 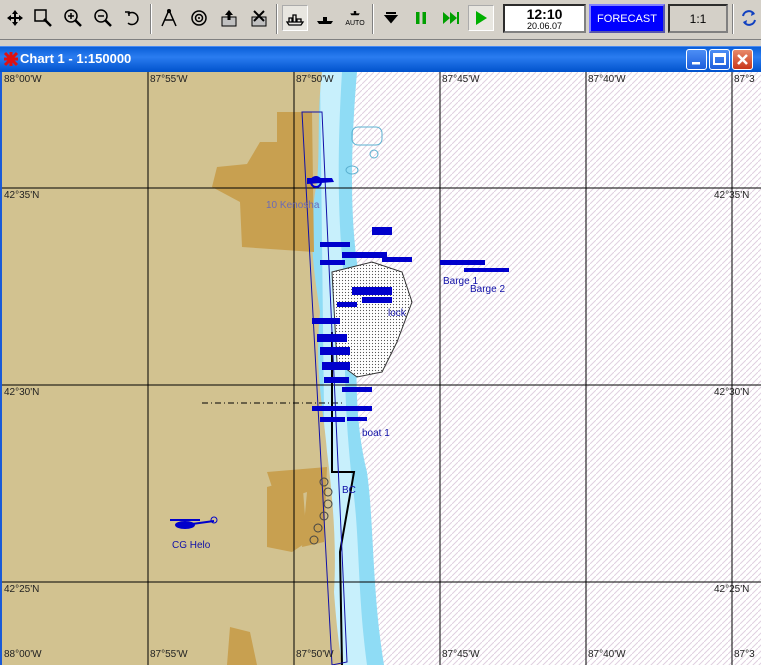 I want to click on close-button, so click(x=742, y=59).